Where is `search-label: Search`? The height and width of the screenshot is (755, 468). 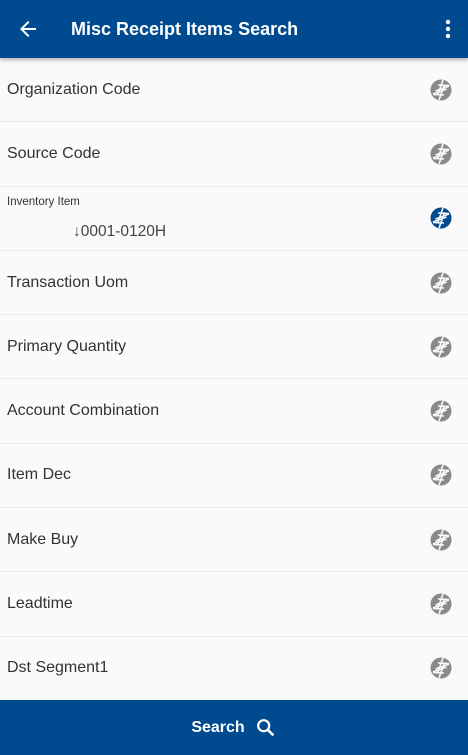 search-label: Search is located at coordinates (218, 727).